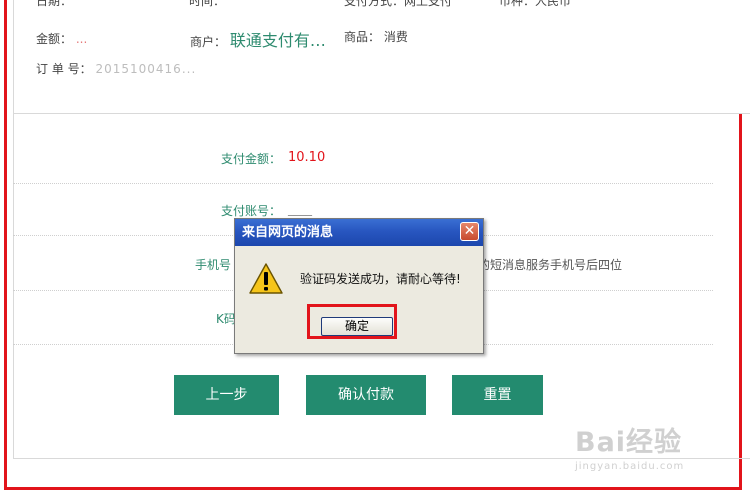  Describe the element at coordinates (359, 232) in the screenshot. I see `dialog-titlebar: 来自网页的消息 ✕` at that location.